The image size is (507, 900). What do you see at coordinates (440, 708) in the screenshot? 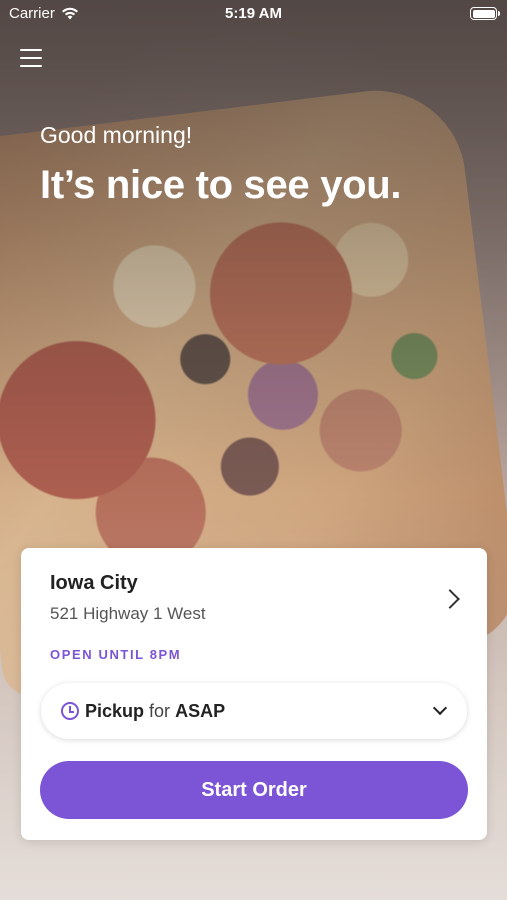
I see `chevron-down-icon` at bounding box center [440, 708].